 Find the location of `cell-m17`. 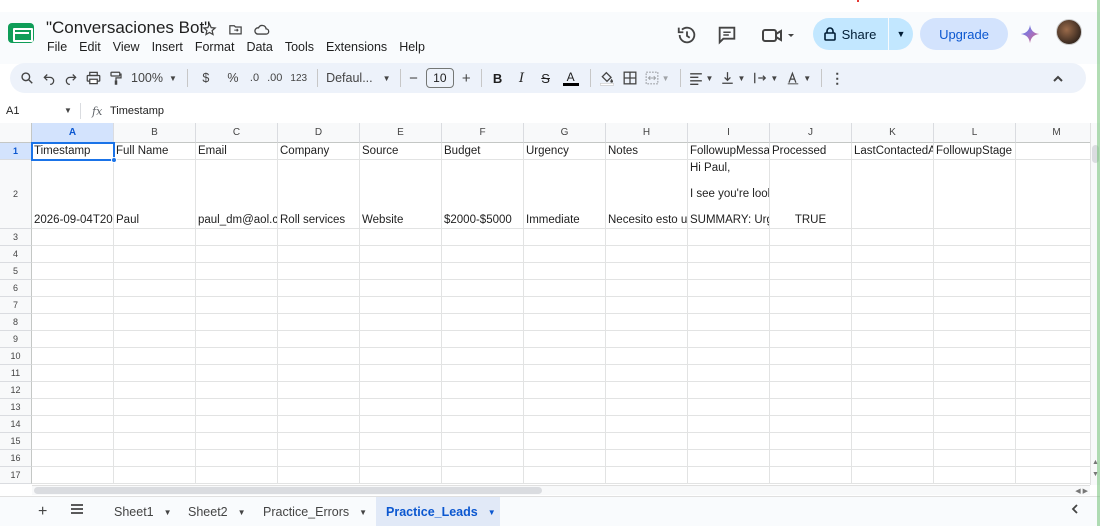

cell-m17 is located at coordinates (1053, 475).